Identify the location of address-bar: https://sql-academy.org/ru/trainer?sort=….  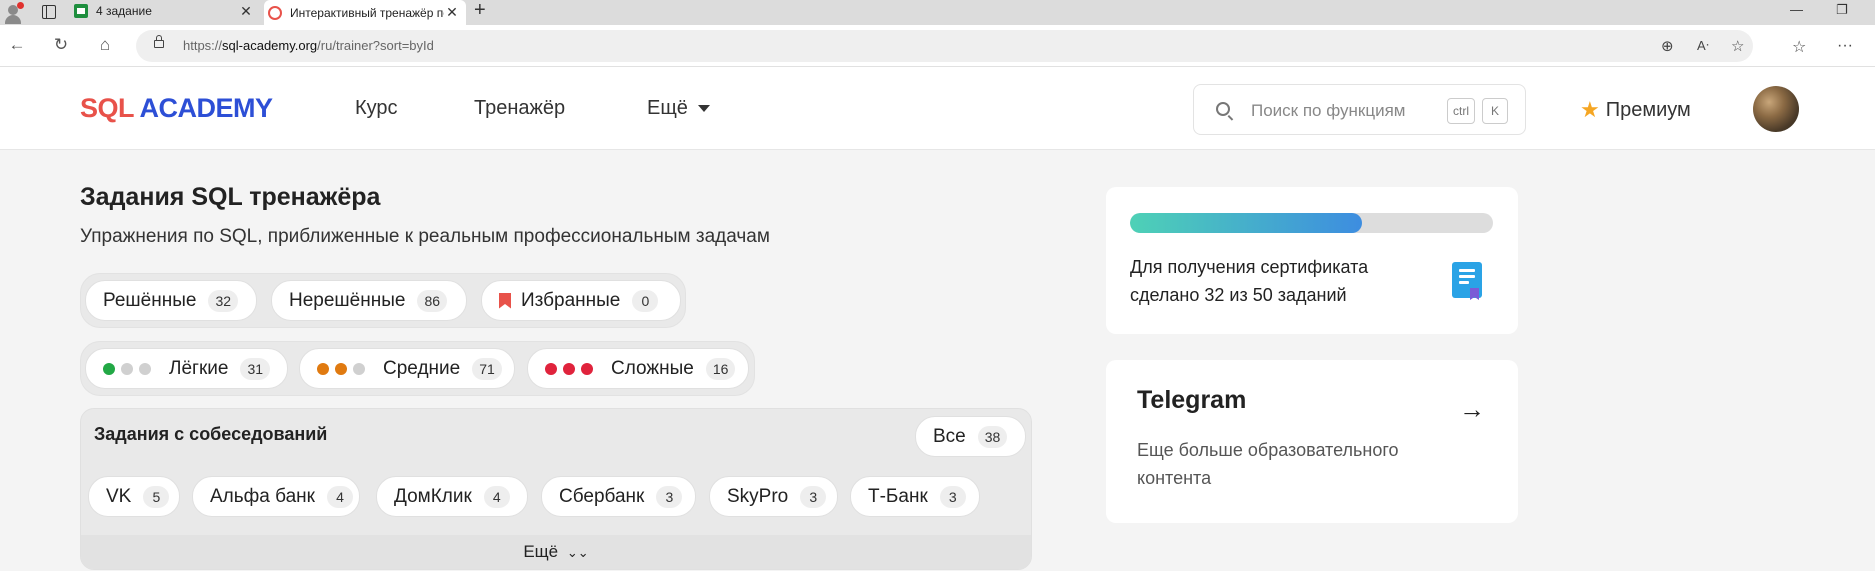
(944, 46).